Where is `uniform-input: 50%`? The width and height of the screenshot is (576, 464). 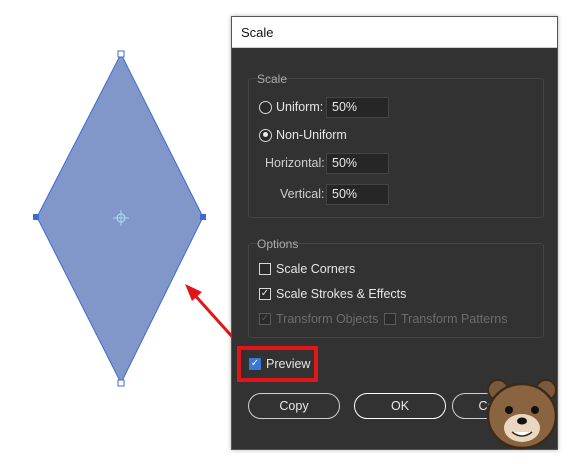
uniform-input: 50% is located at coordinates (357, 107).